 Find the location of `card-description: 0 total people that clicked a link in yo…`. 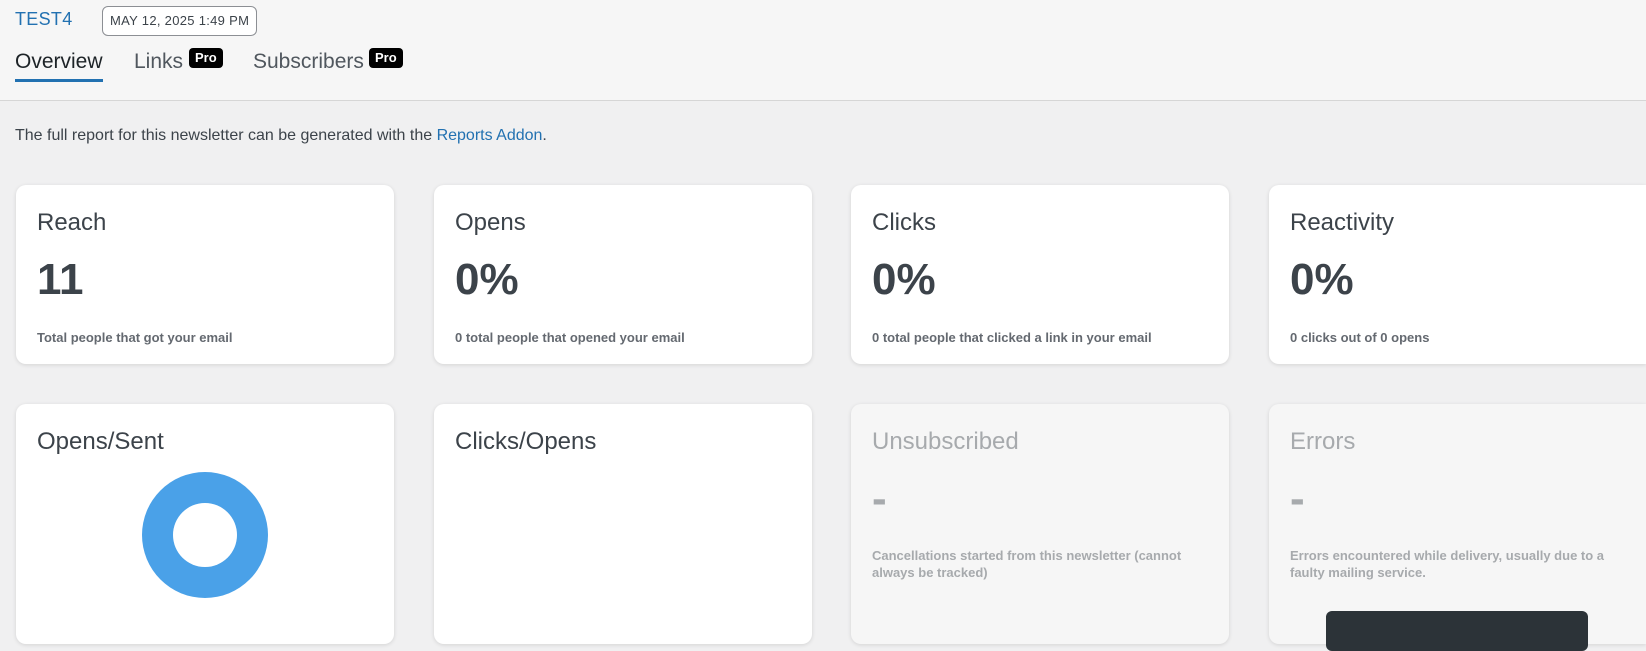

card-description: 0 total people that clicked a link in yo… is located at coordinates (1012, 337).